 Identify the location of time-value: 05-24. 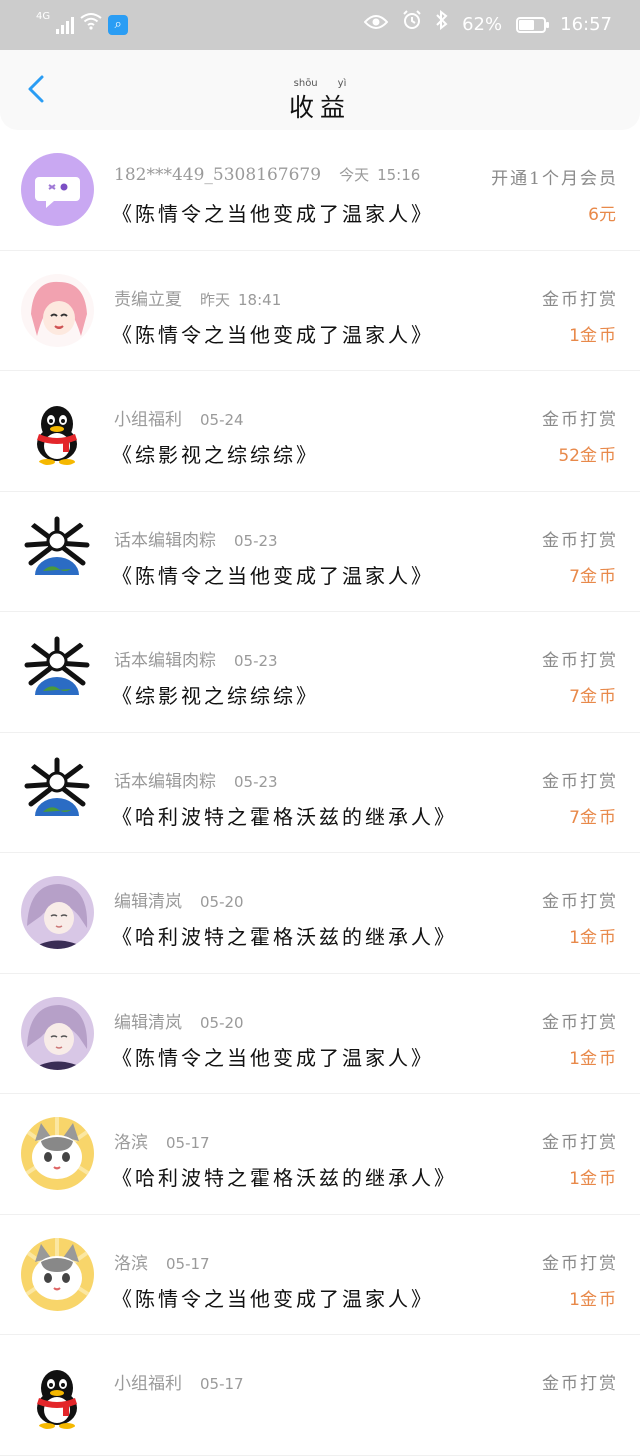
(222, 420).